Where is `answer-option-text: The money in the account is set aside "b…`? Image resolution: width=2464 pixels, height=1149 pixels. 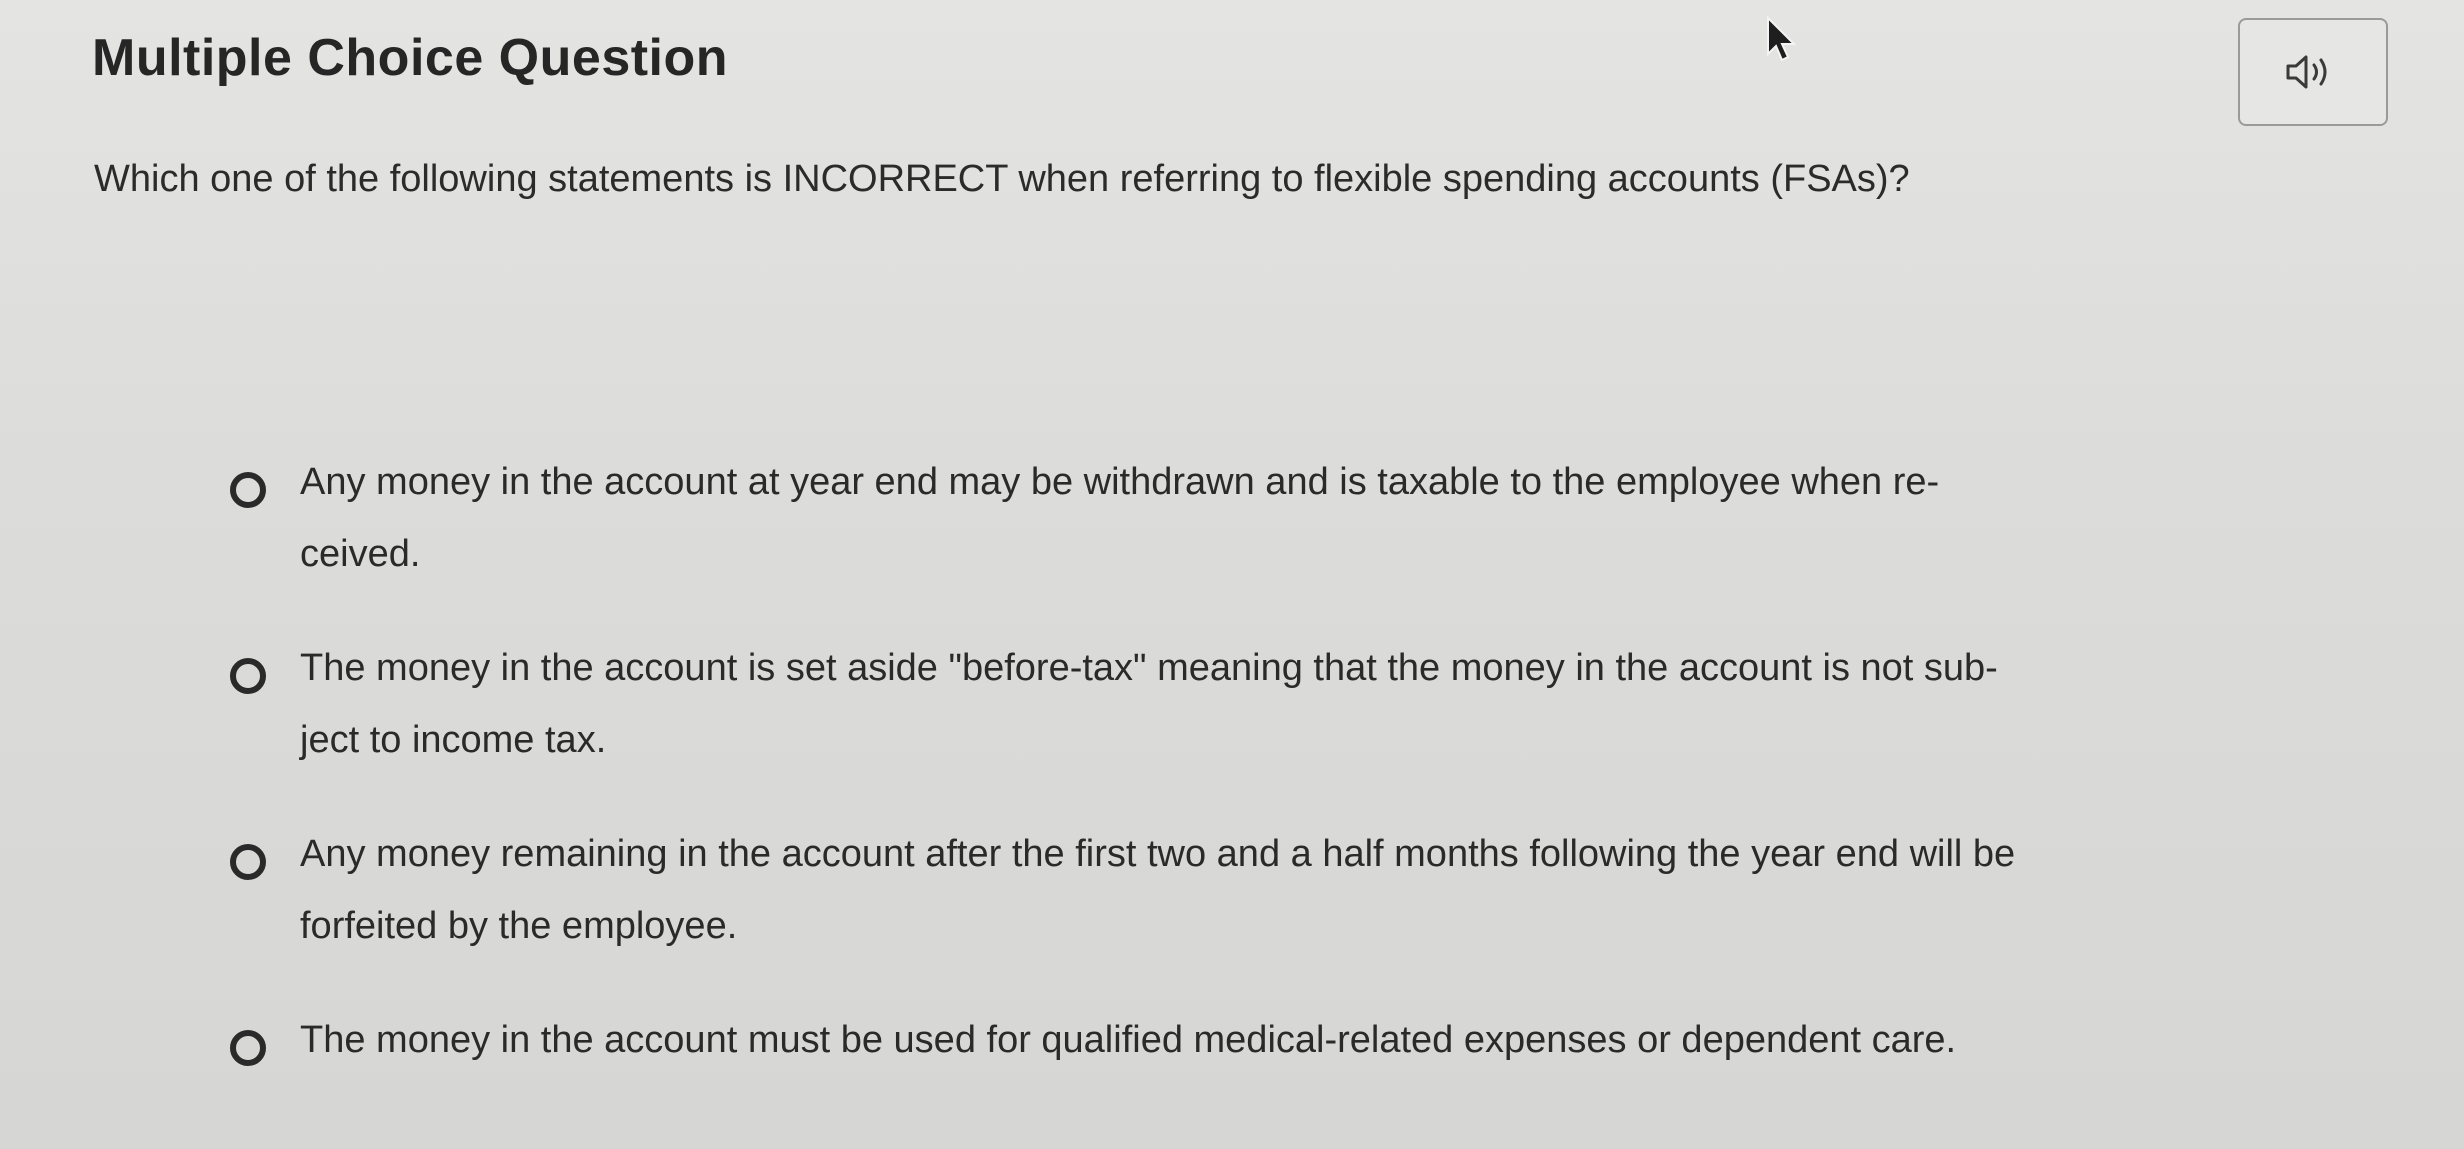 answer-option-text: The money in the account is set aside "b… is located at coordinates (1149, 704).